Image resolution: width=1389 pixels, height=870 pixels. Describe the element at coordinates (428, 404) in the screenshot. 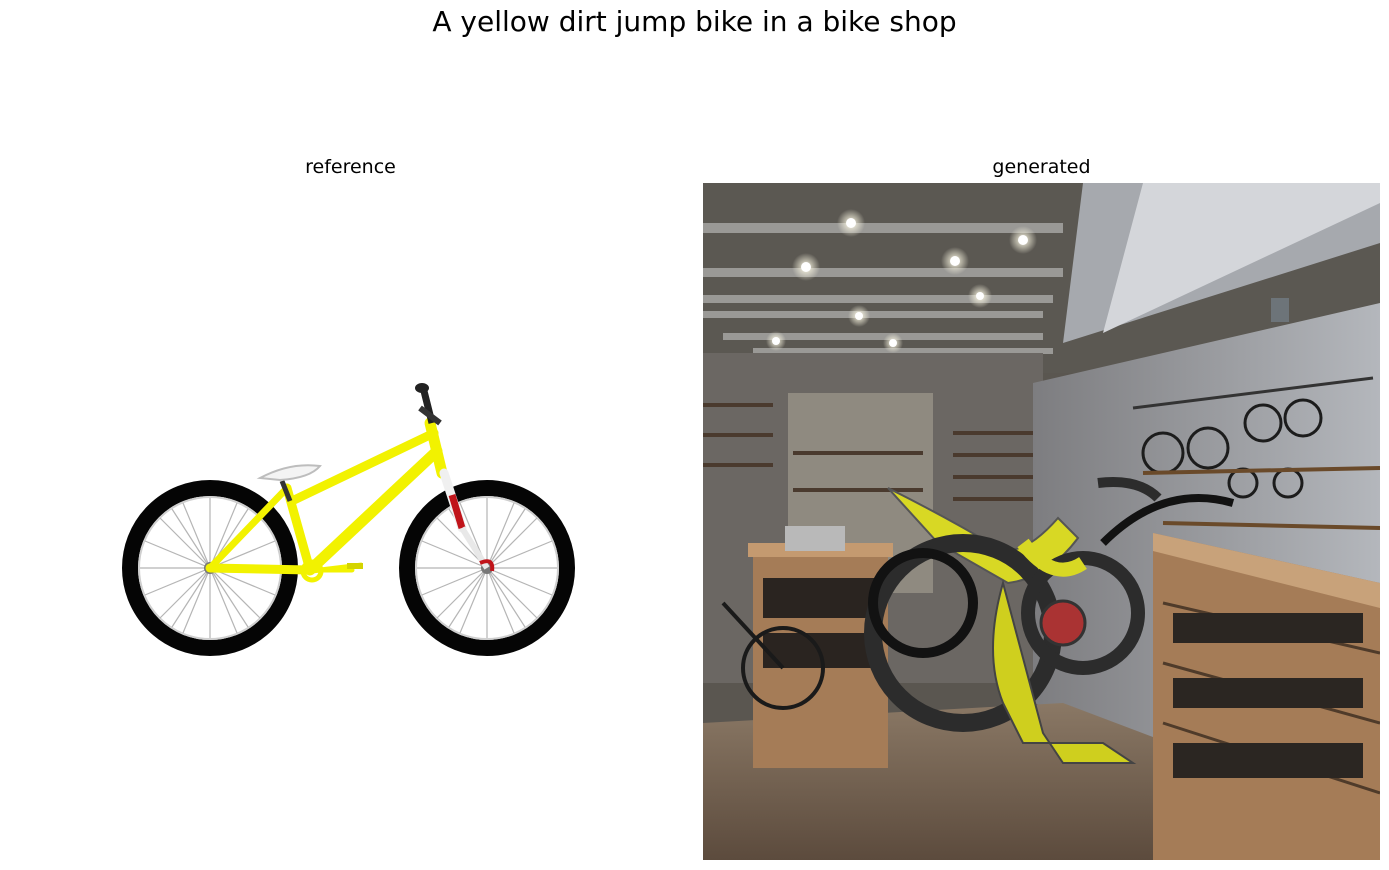

I see `handlebar` at that location.